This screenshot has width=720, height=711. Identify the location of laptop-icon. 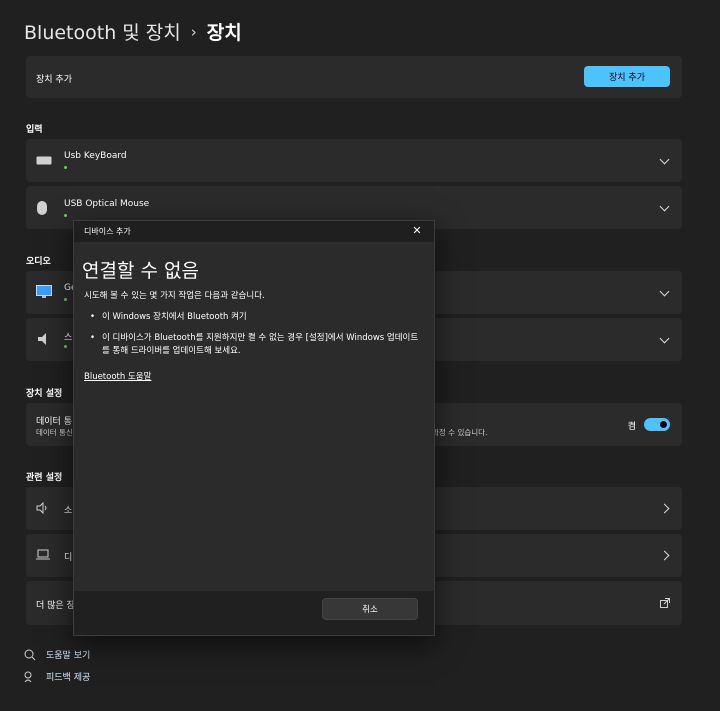
(43, 554).